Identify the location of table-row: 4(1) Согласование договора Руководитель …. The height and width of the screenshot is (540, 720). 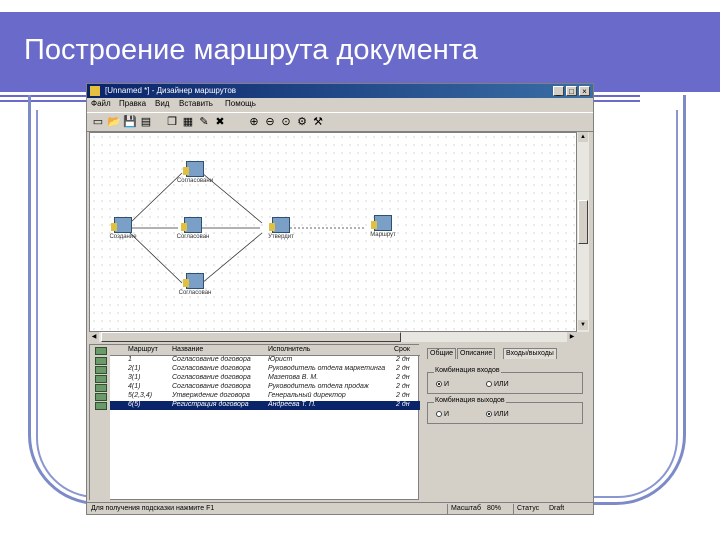
(265, 387).